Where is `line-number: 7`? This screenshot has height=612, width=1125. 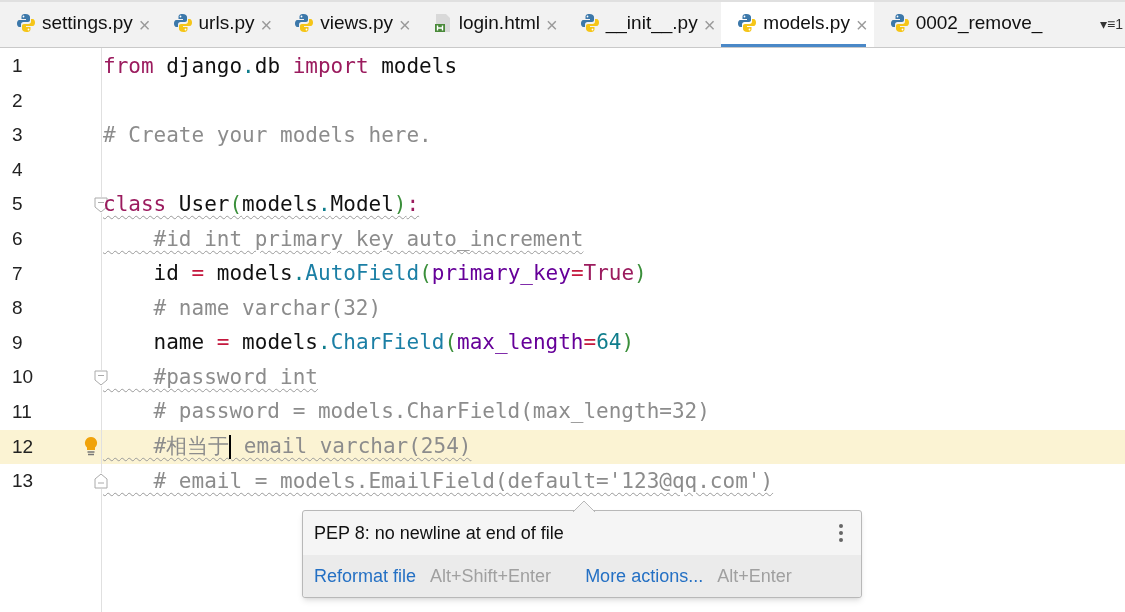
line-number: 7 is located at coordinates (17, 273).